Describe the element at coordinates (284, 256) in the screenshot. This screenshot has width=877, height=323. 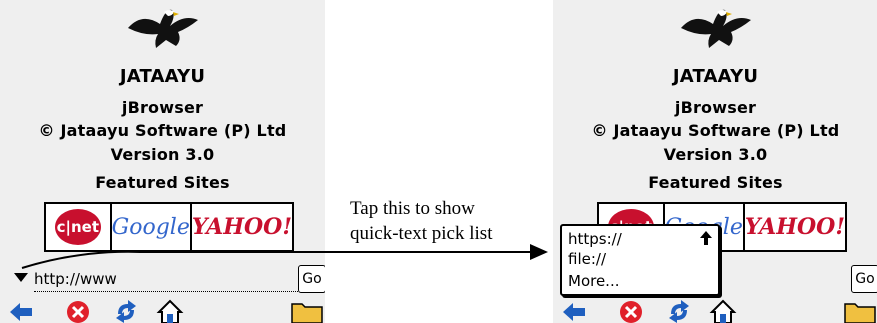
I see `callout-arrow-icon` at that location.